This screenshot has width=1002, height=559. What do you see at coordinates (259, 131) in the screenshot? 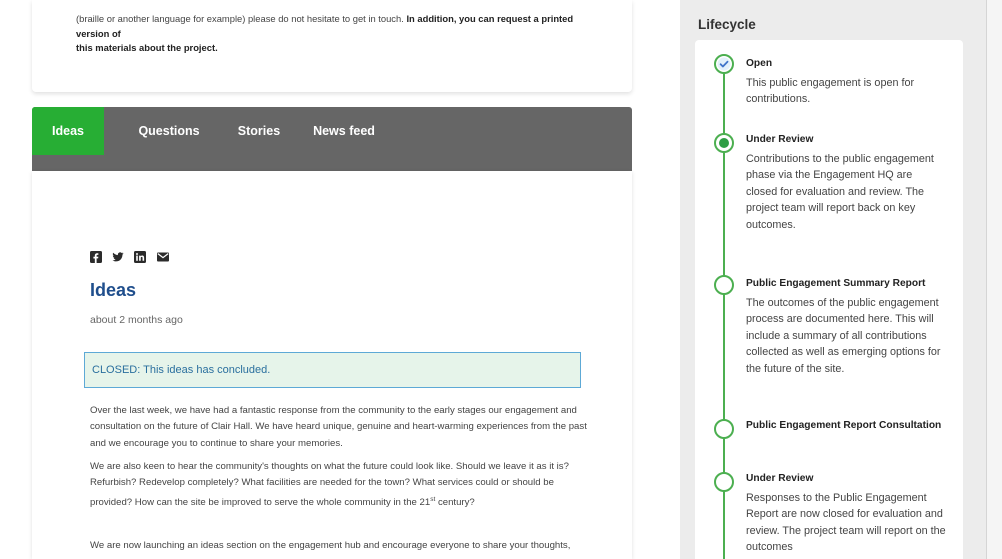
I see `tab-stories: Stories` at bounding box center [259, 131].